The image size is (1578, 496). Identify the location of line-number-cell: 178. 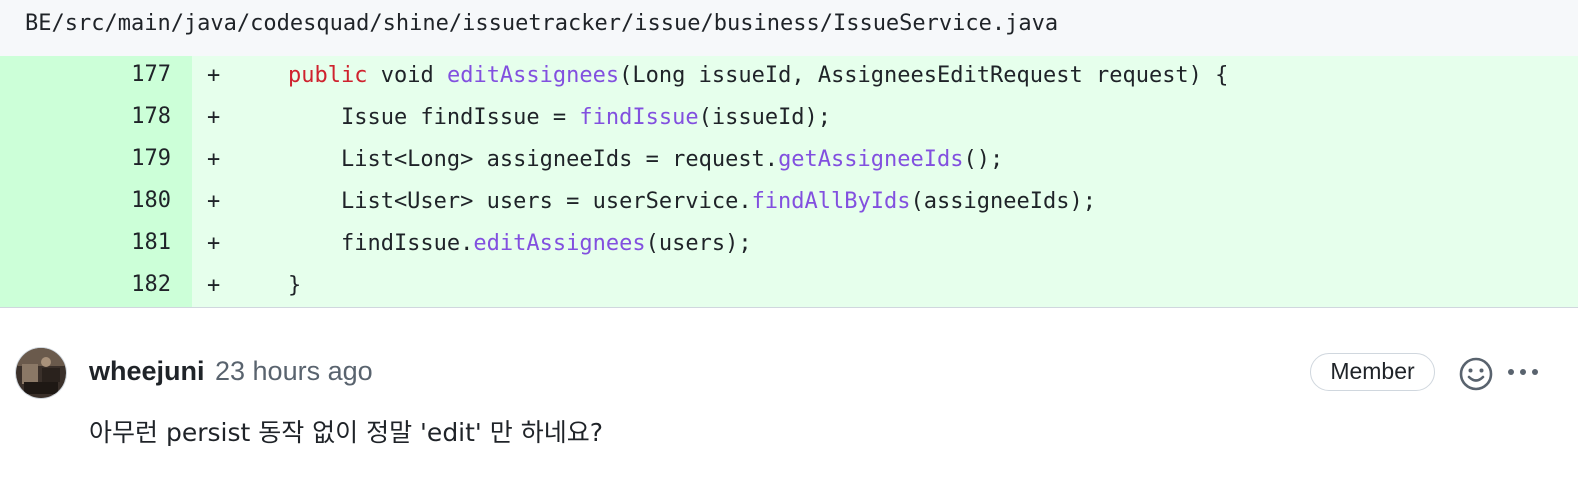
(96, 119).